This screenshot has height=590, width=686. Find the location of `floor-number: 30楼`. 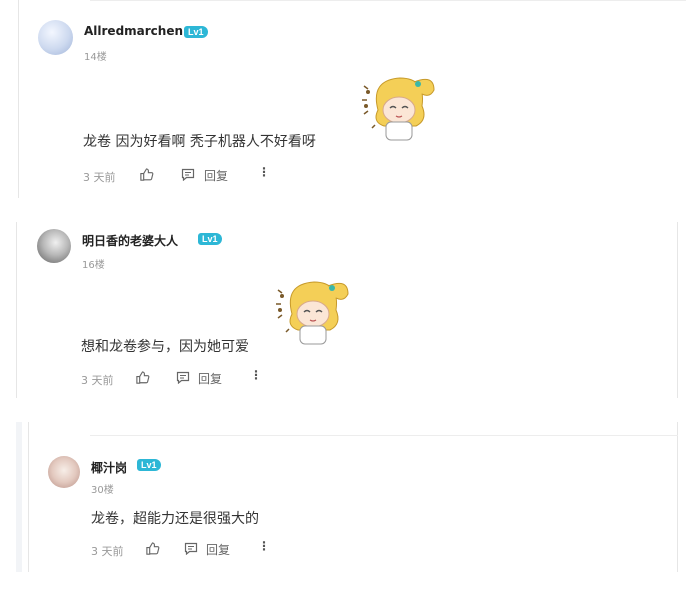

floor-number: 30楼 is located at coordinates (102, 490).